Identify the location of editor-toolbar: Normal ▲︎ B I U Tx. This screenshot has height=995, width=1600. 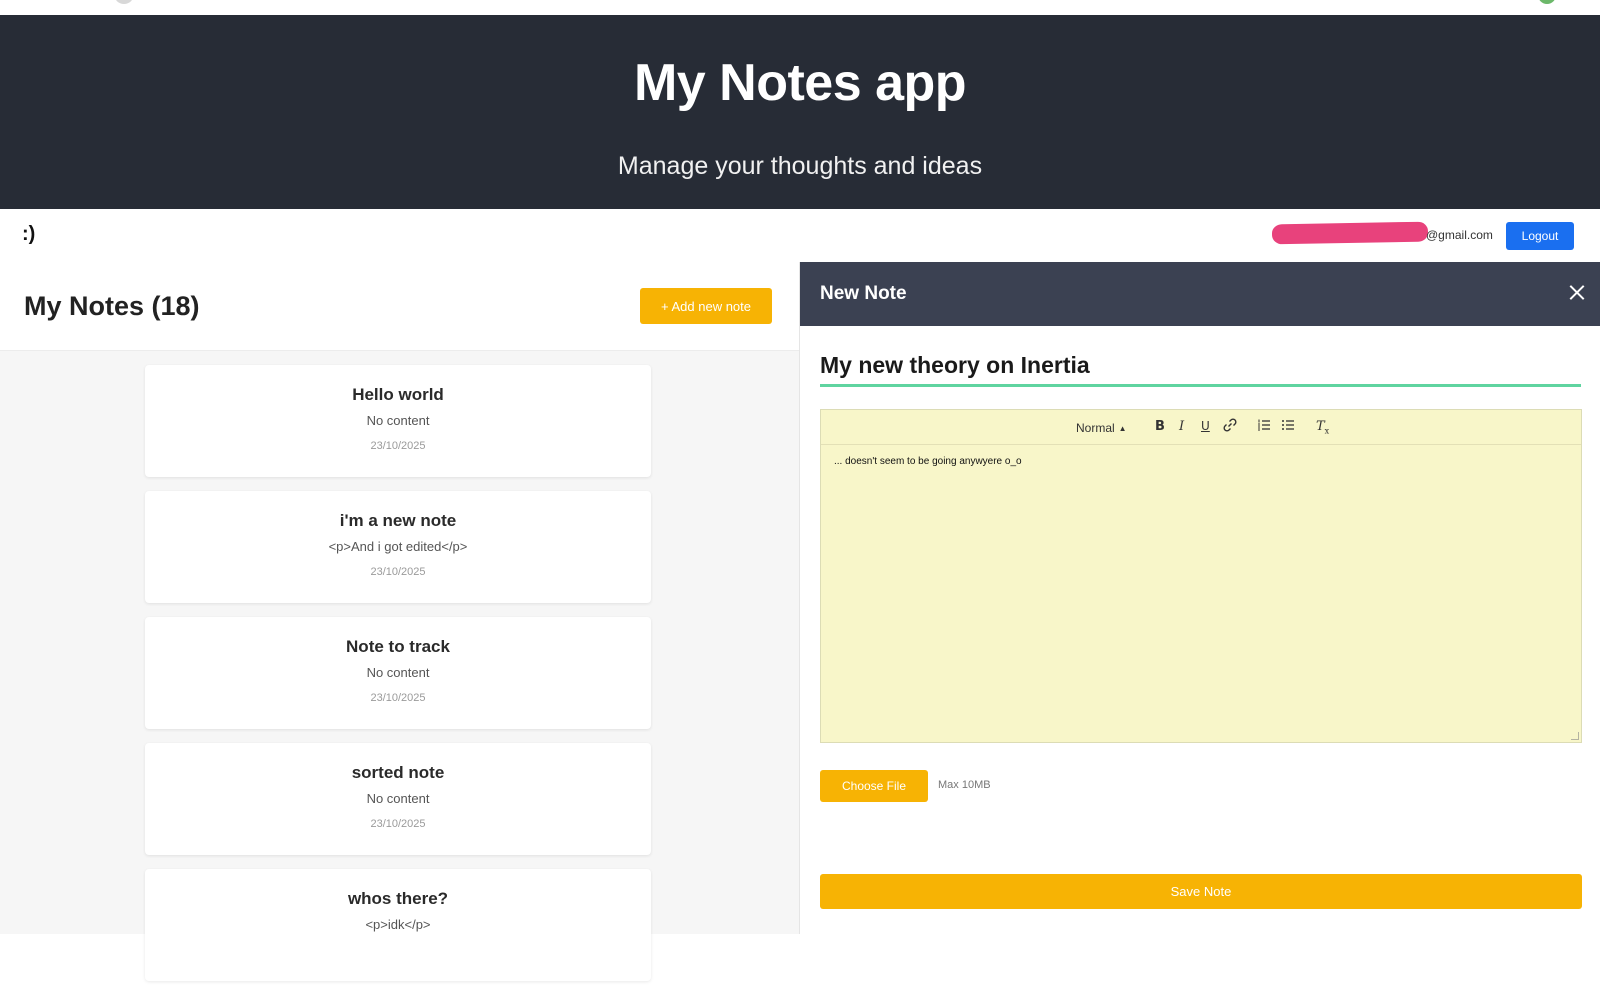
(1201, 427).